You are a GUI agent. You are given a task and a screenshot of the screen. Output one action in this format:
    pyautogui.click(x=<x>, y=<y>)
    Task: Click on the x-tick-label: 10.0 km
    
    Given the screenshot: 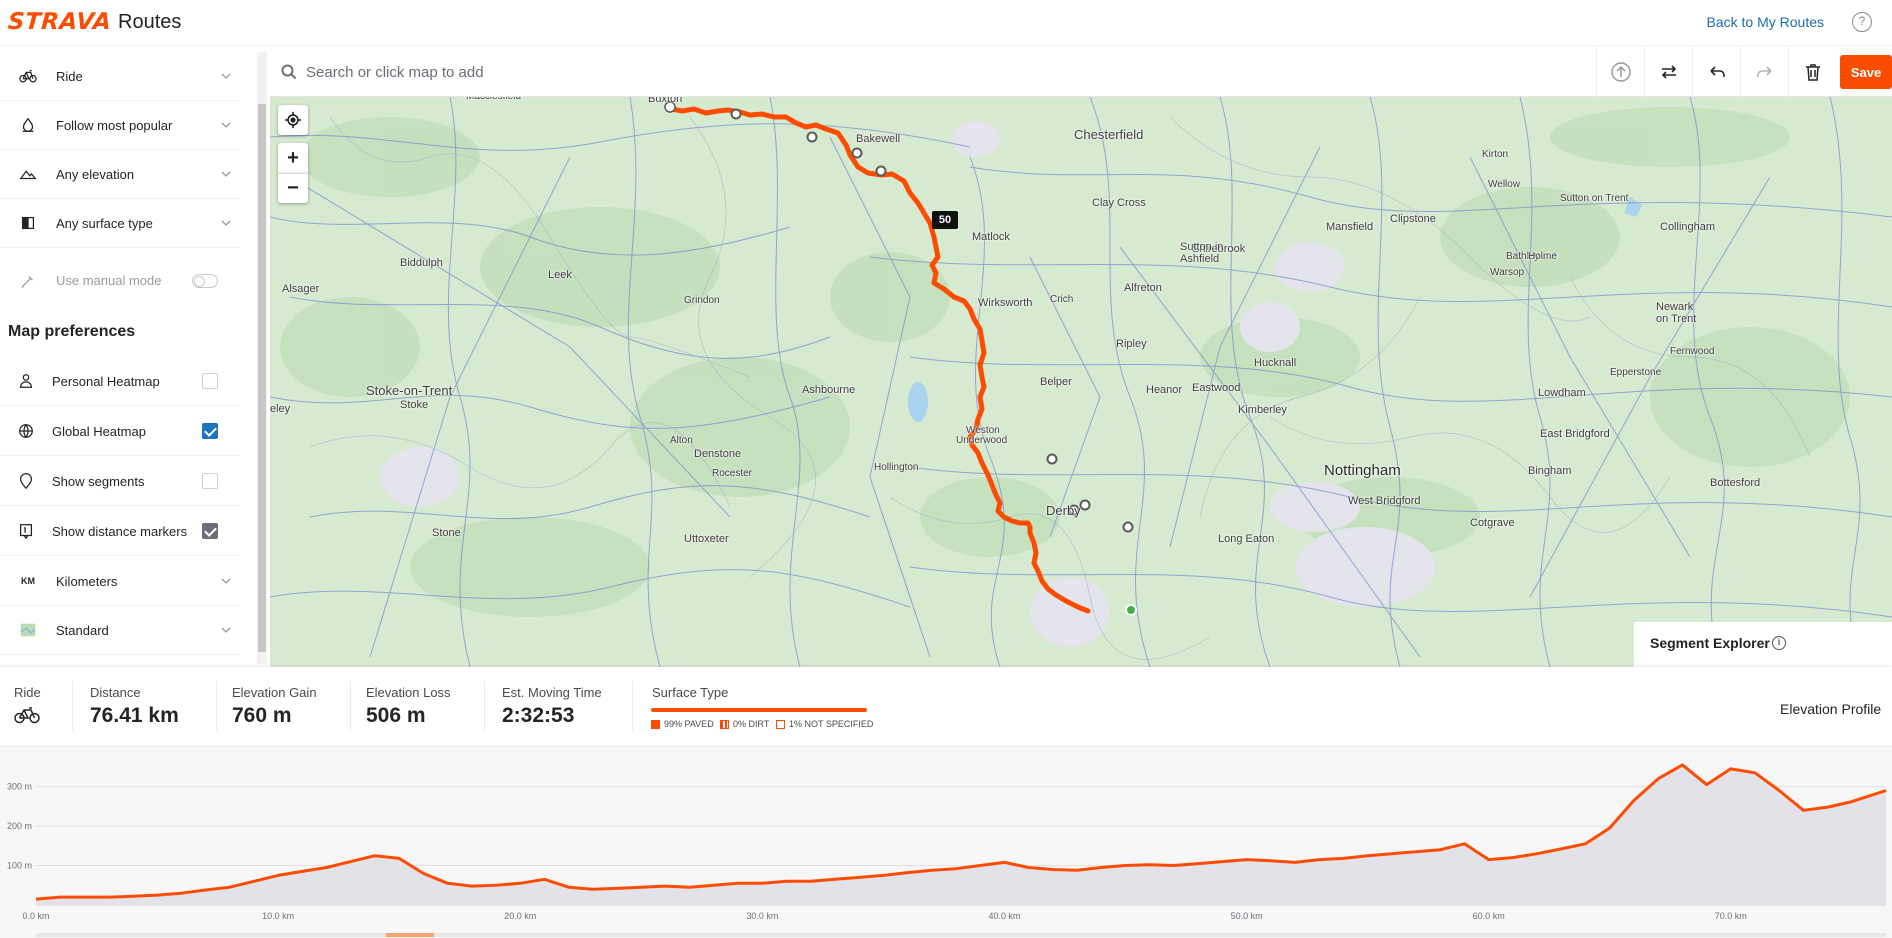 What is the action you would take?
    pyautogui.click(x=278, y=916)
    